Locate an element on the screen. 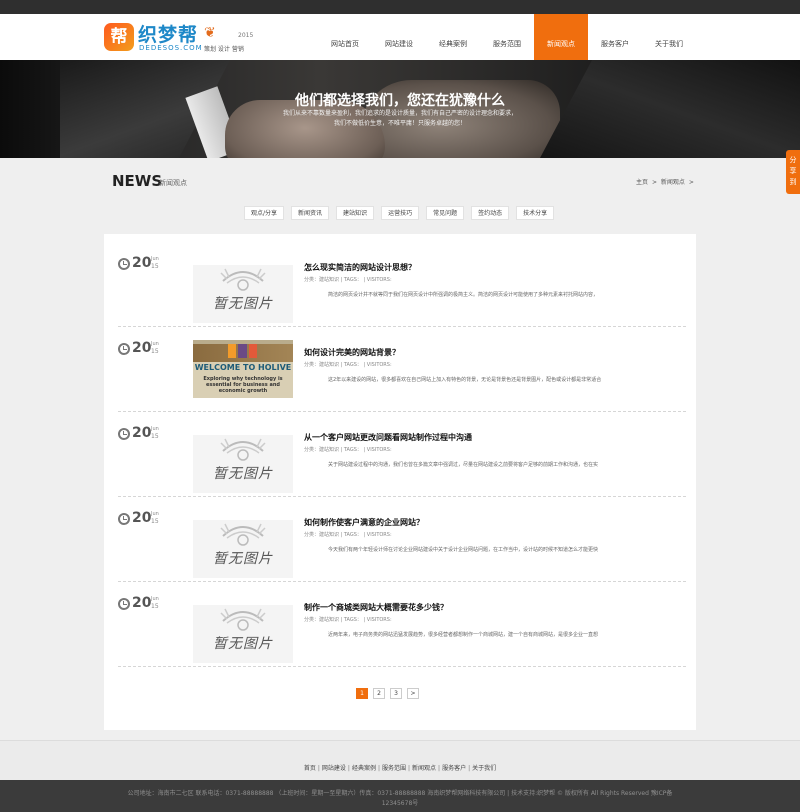 This screenshot has height=812, width=800. nav-item-home: 网站首页 is located at coordinates (345, 37).